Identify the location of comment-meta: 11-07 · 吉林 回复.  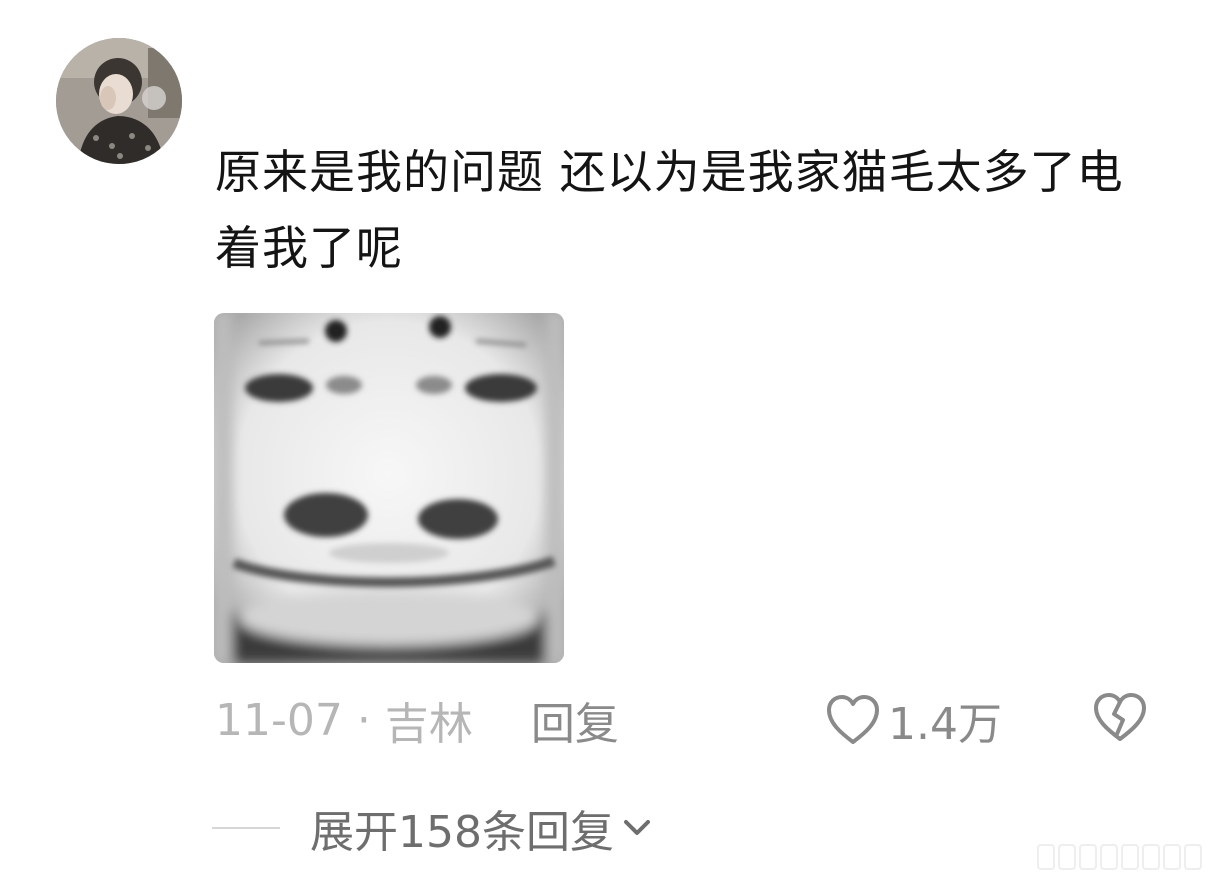
(417, 720).